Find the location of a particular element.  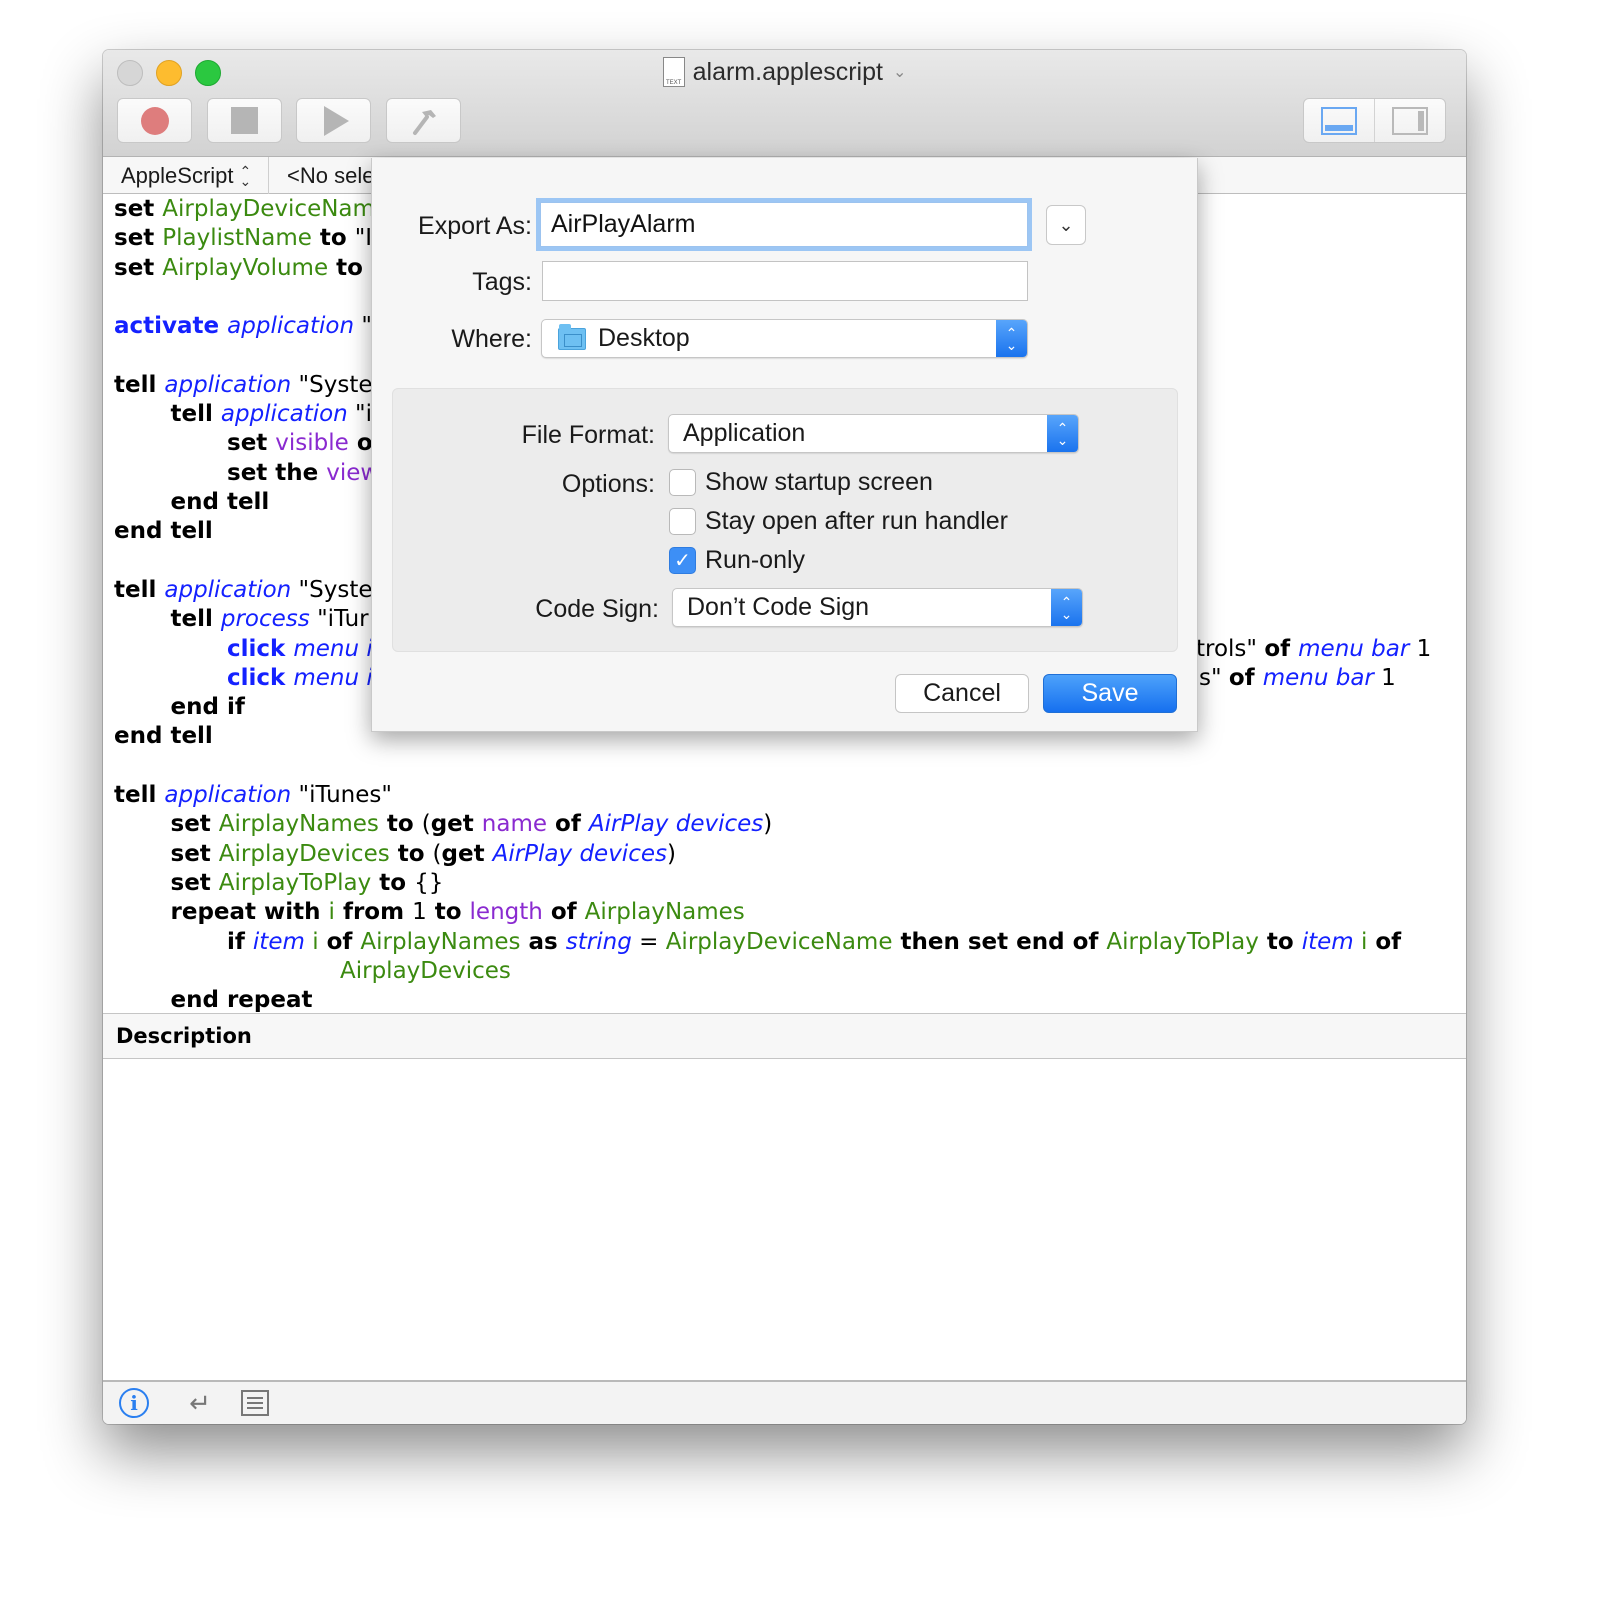

code-token-kw: repeat with is located at coordinates (249, 912).